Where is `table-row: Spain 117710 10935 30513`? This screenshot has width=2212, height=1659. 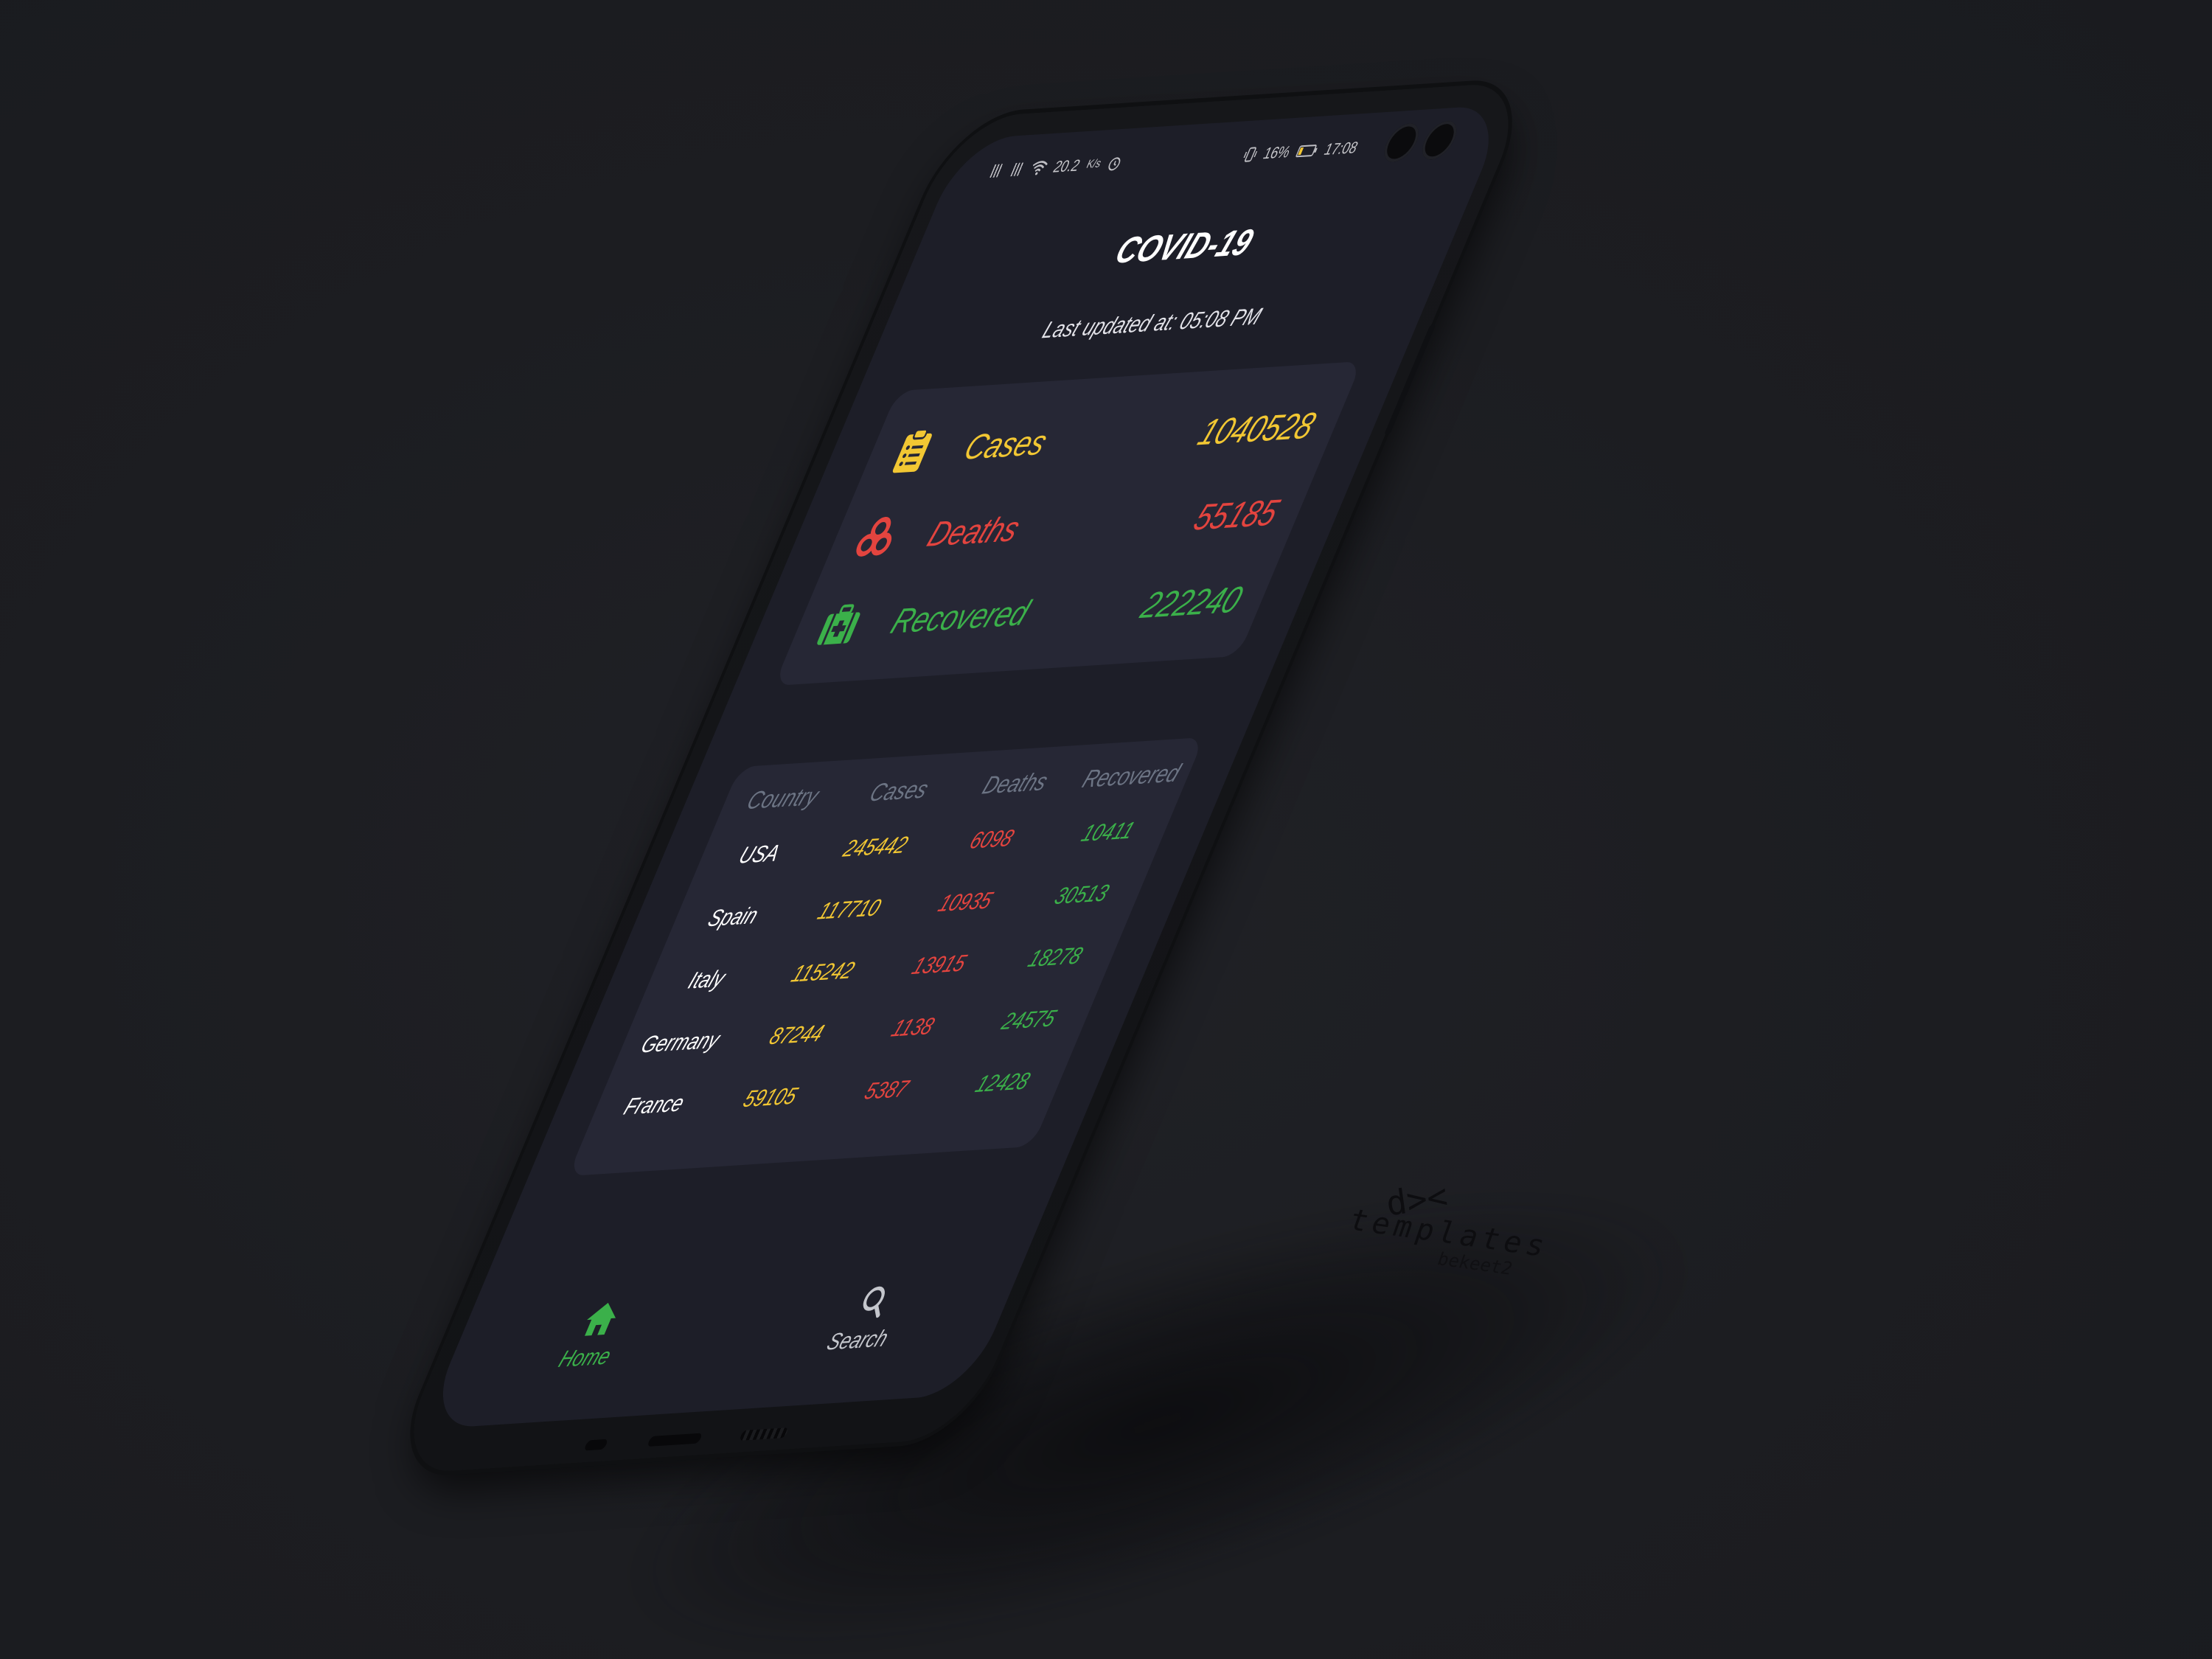
table-row: Spain 117710 10935 30513 is located at coordinates (907, 905).